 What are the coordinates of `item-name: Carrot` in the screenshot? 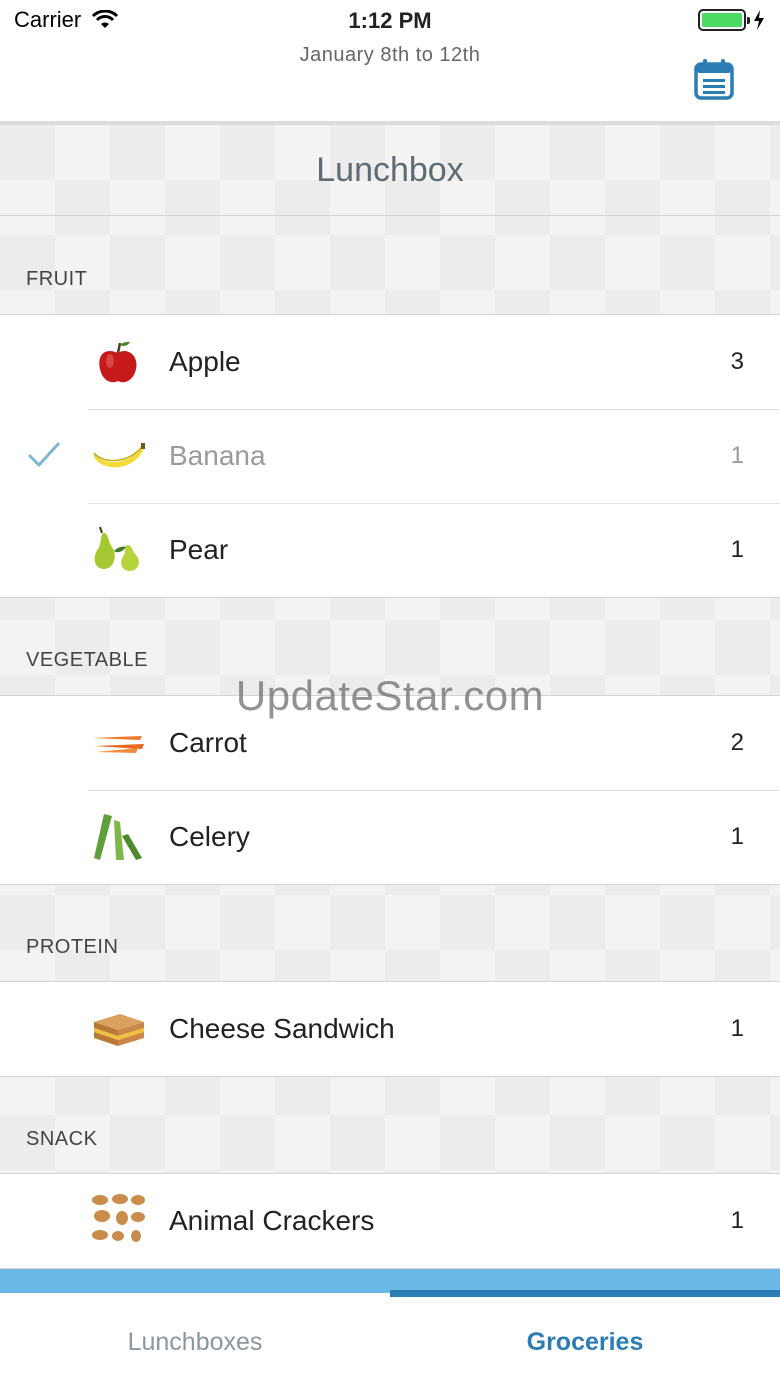 It's located at (208, 742).